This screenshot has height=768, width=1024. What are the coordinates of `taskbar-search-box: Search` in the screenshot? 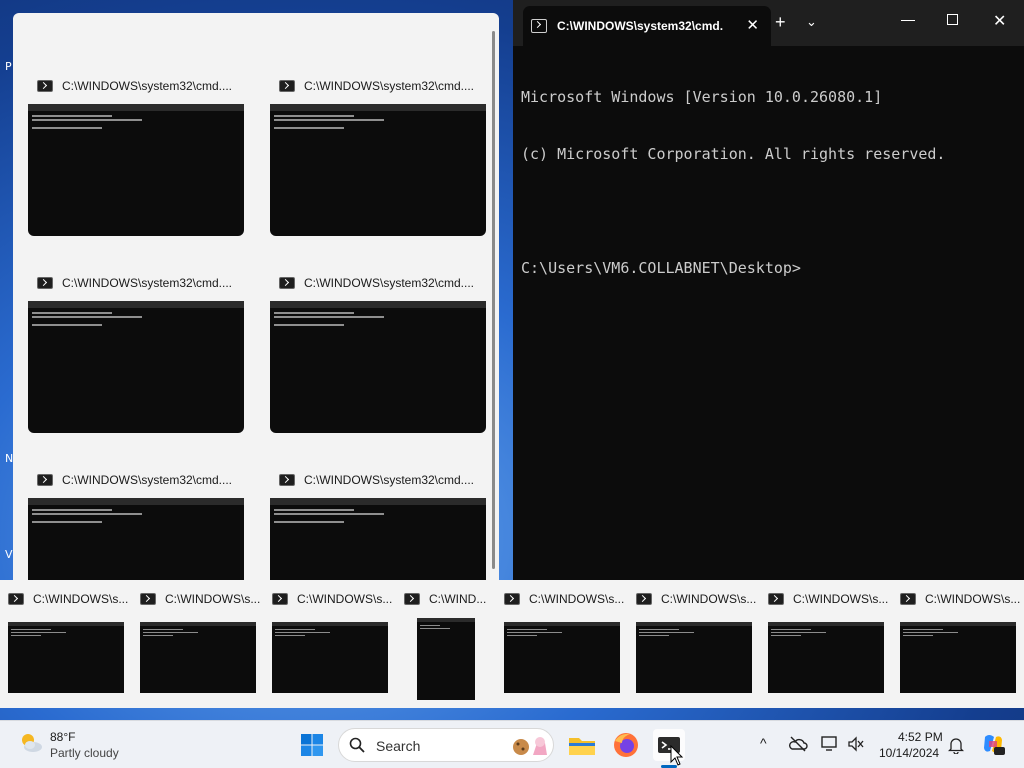 It's located at (446, 745).